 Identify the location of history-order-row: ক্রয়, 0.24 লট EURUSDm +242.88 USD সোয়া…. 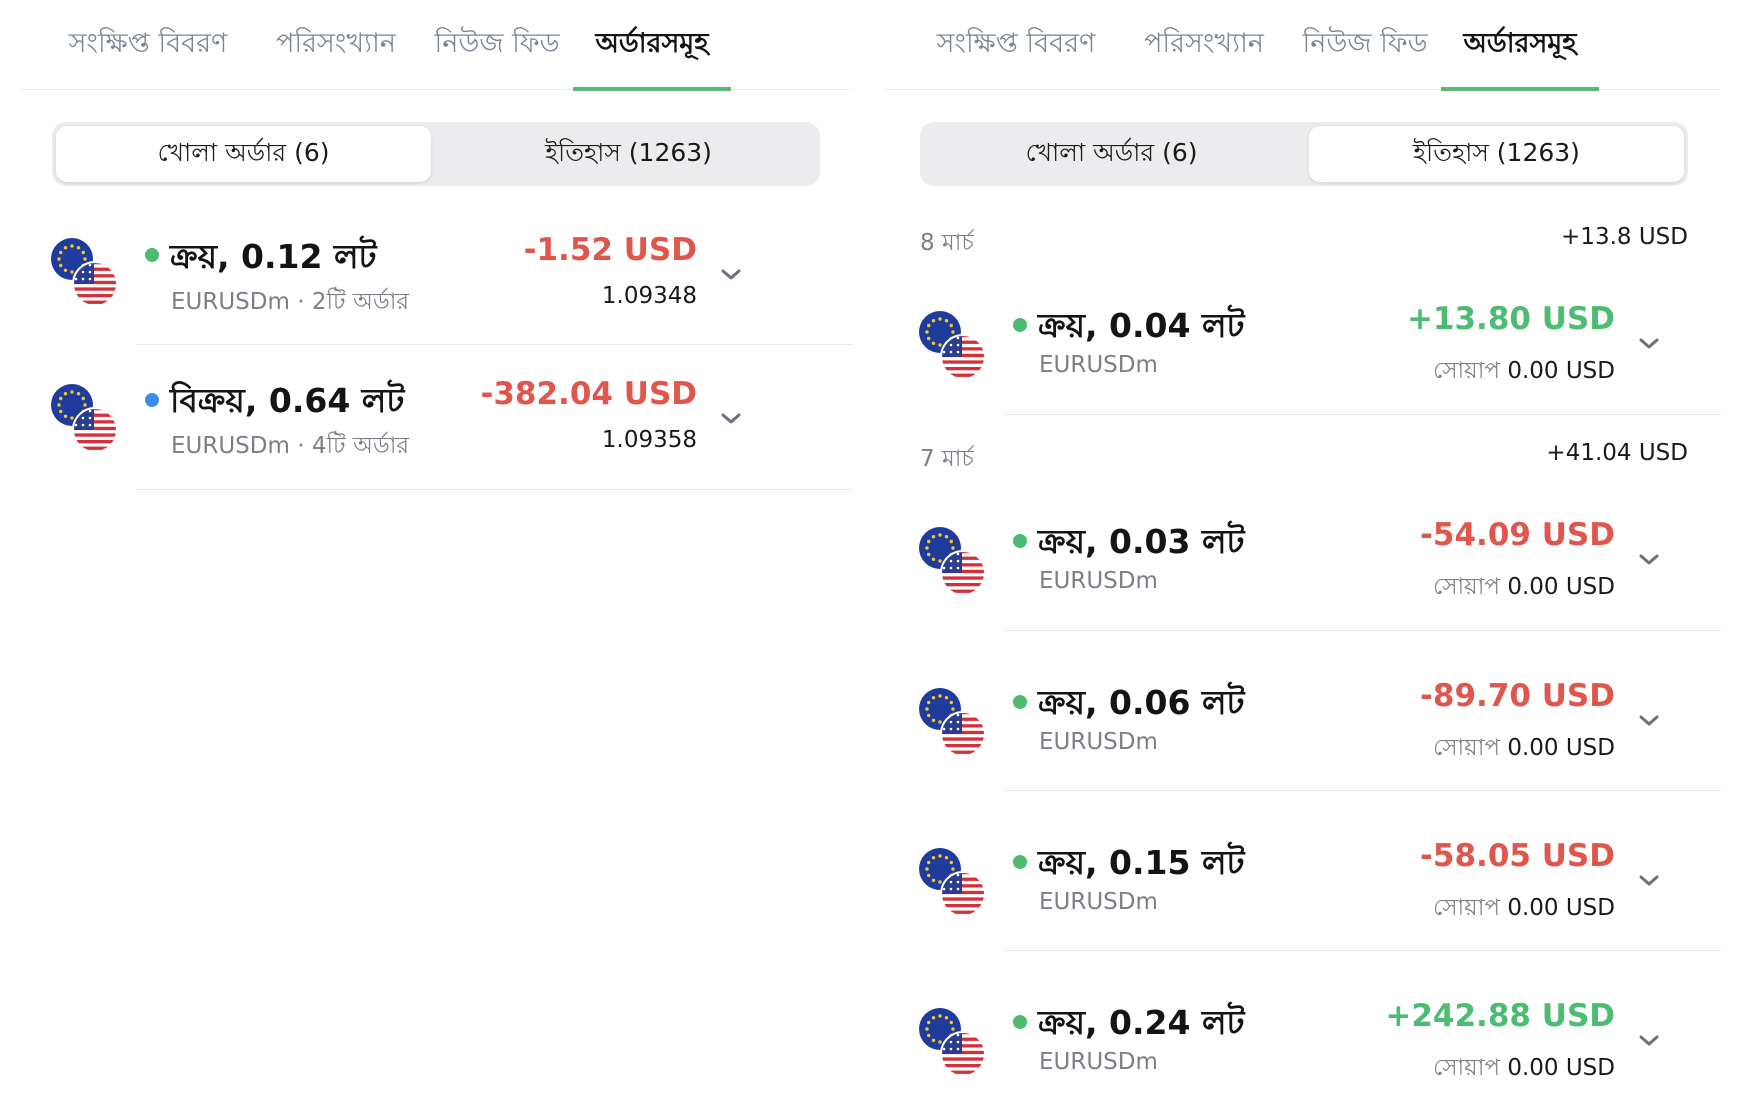
(1303, 1025).